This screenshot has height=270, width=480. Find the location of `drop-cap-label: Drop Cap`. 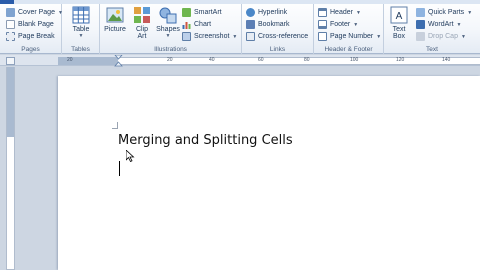

drop-cap-label: Drop Cap is located at coordinates (443, 36).